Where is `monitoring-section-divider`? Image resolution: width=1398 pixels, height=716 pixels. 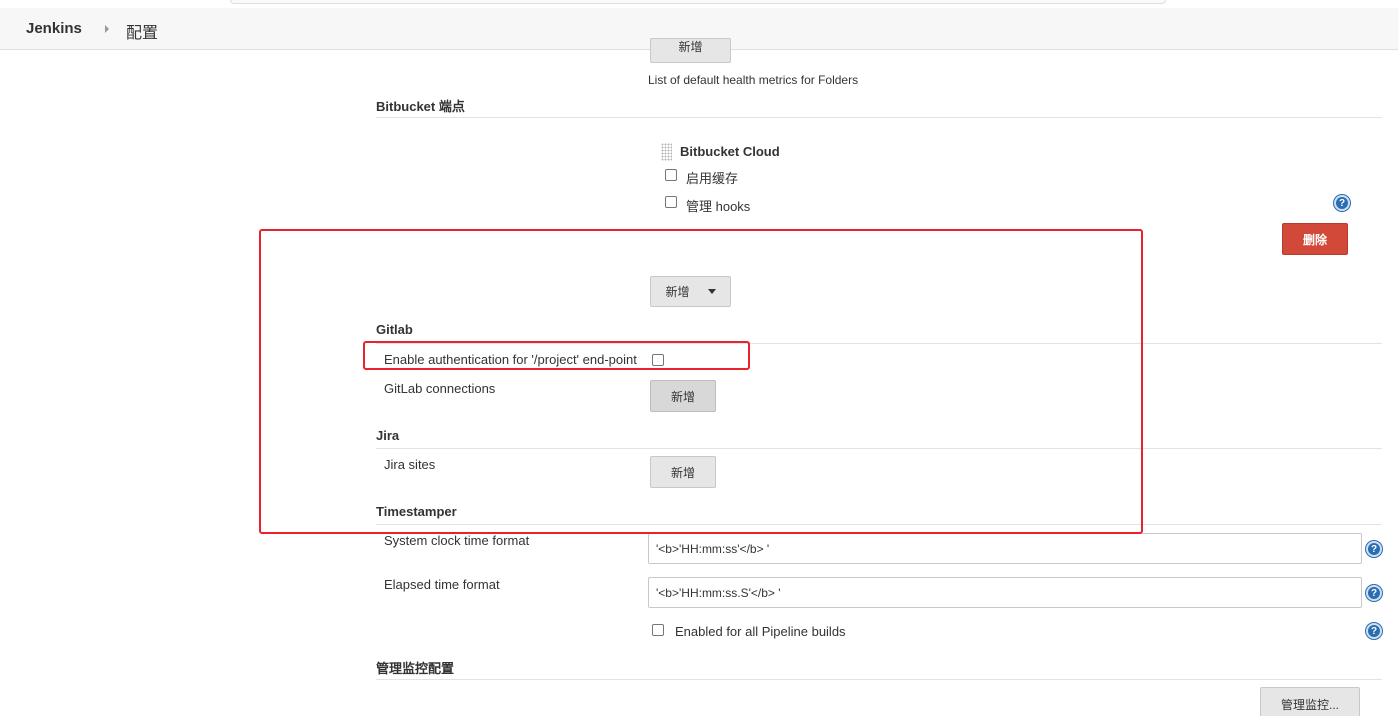
monitoring-section-divider is located at coordinates (879, 679).